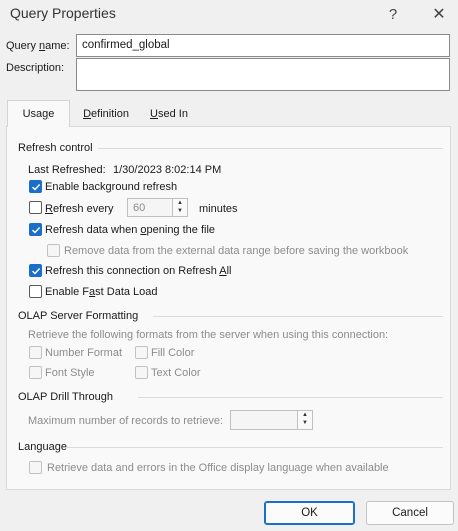 The image size is (458, 531). Describe the element at coordinates (67, 170) in the screenshot. I see `last-refreshed-label: Last Refreshed:` at that location.